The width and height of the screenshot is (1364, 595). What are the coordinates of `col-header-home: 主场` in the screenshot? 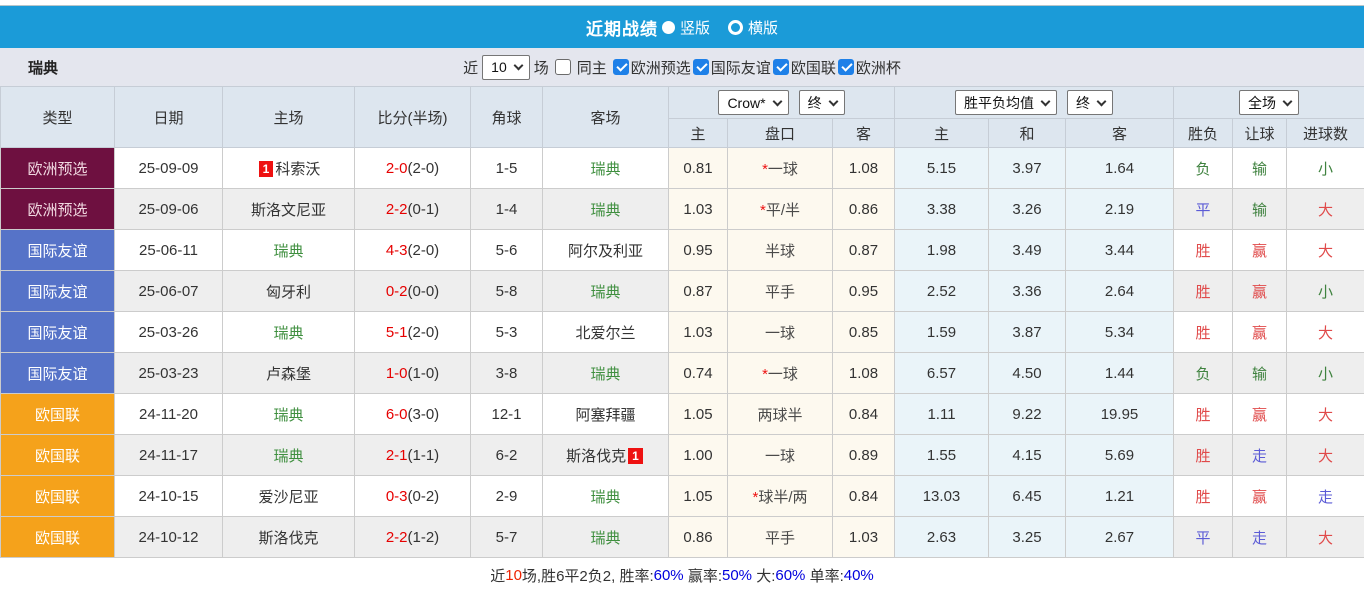 It's located at (288, 117).